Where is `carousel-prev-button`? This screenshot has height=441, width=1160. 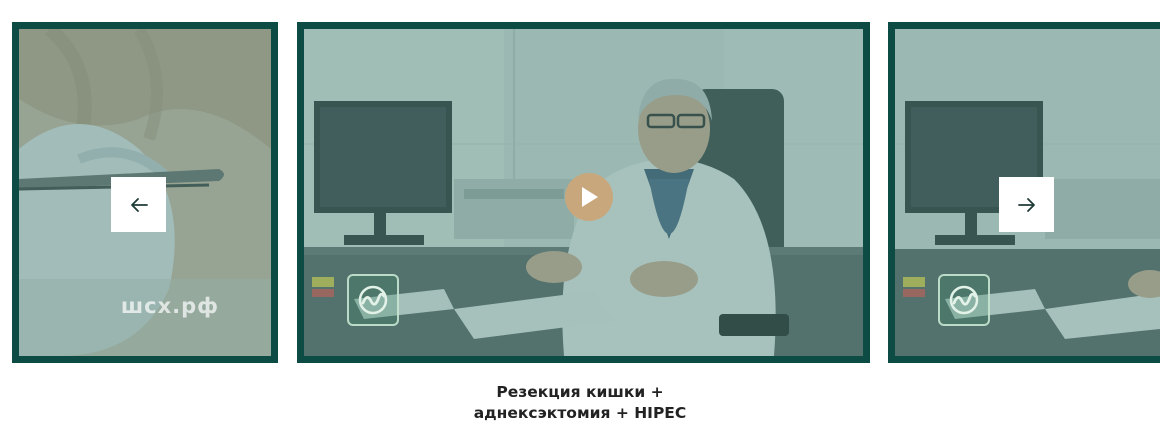
carousel-prev-button is located at coordinates (138, 204).